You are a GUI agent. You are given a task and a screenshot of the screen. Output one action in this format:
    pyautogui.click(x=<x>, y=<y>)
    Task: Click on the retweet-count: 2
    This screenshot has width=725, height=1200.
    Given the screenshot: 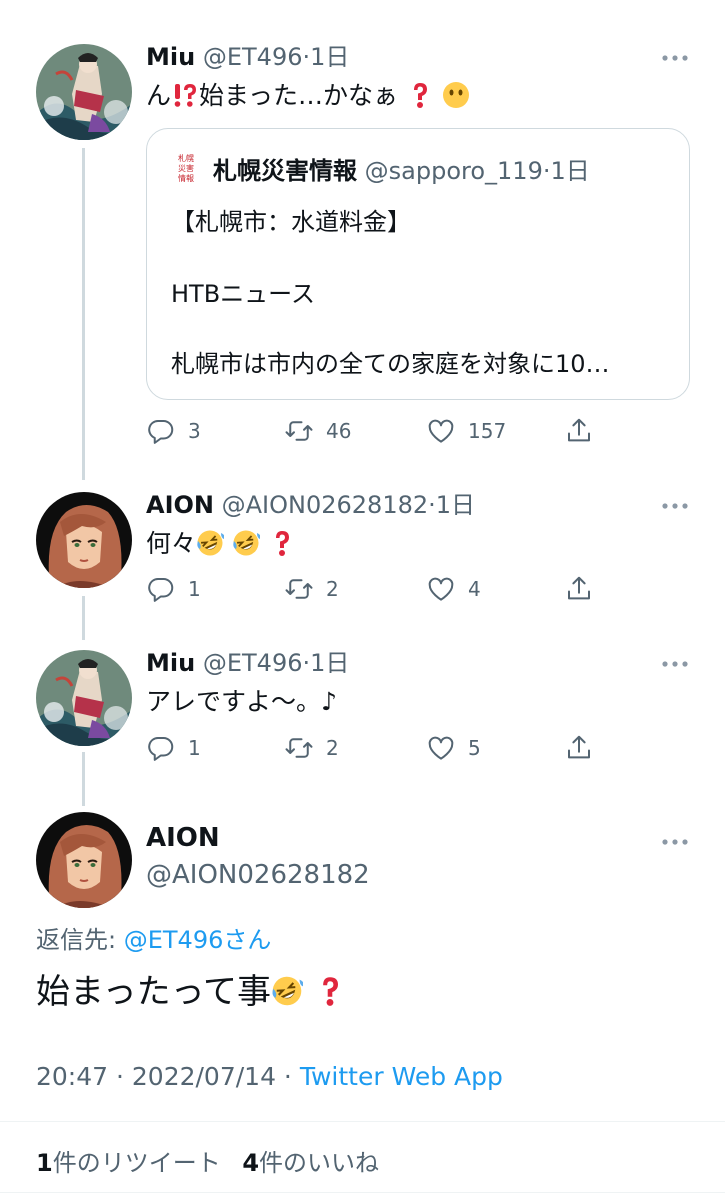 What is the action you would take?
    pyautogui.click(x=332, y=589)
    